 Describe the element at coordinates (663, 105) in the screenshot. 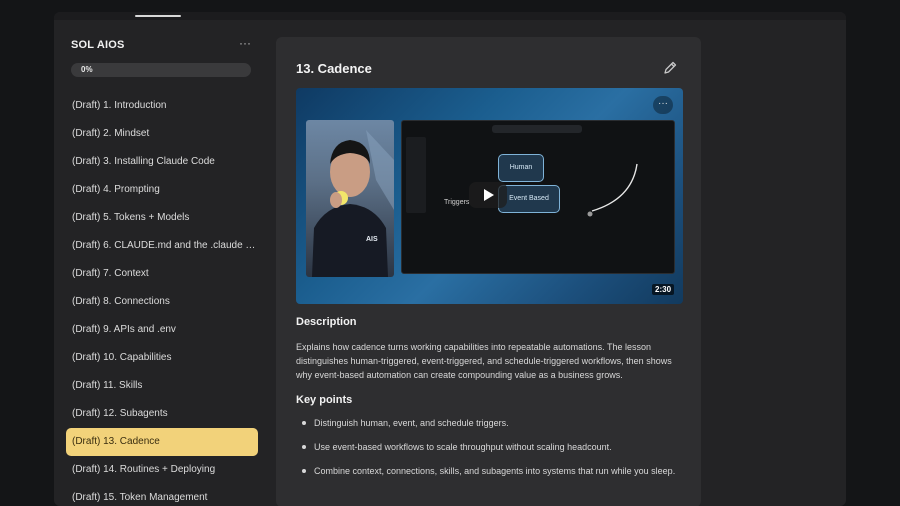

I see `video-menu-button: ···` at that location.